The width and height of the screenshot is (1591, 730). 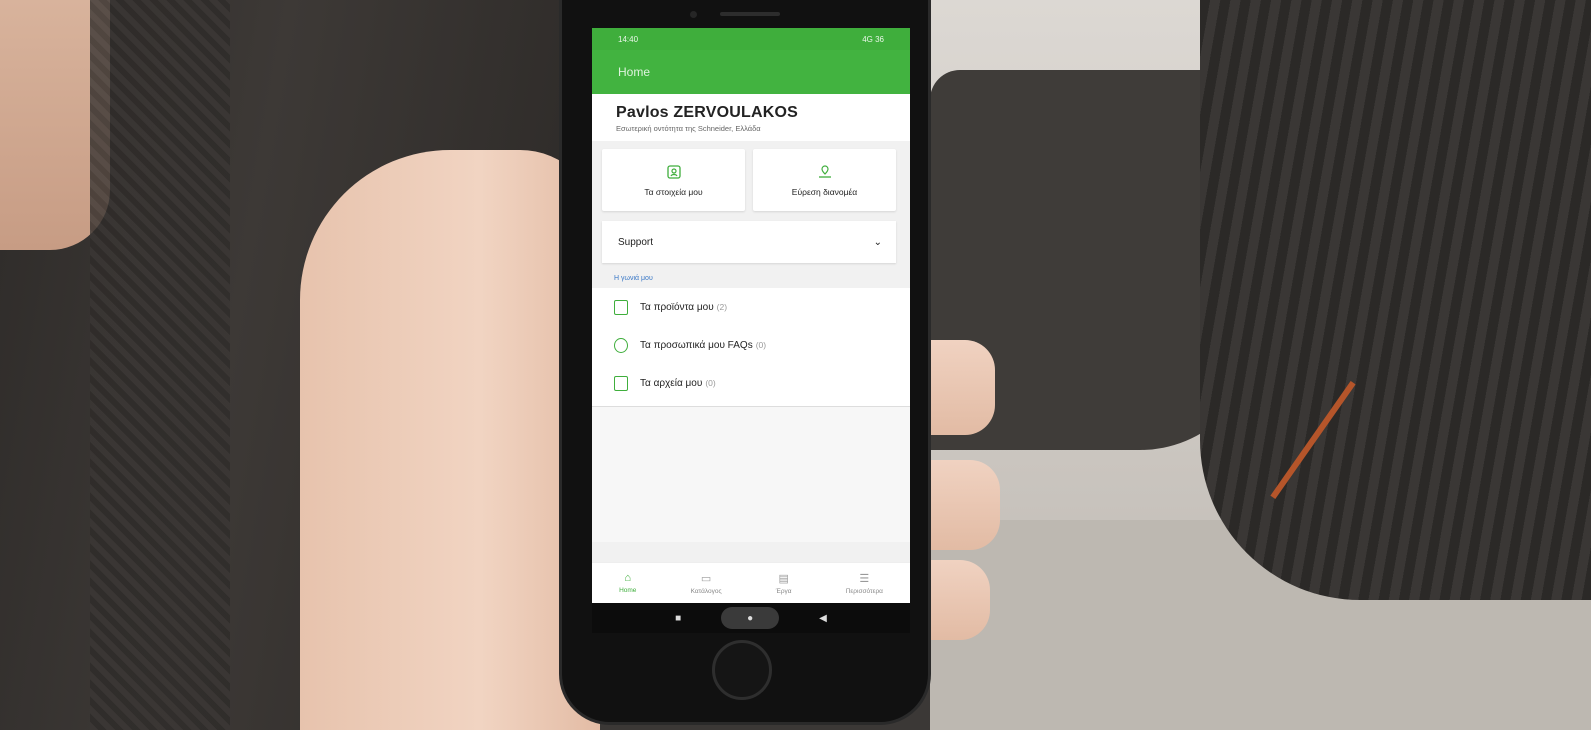 I want to click on list-item-count: (2), so click(x=722, y=306).